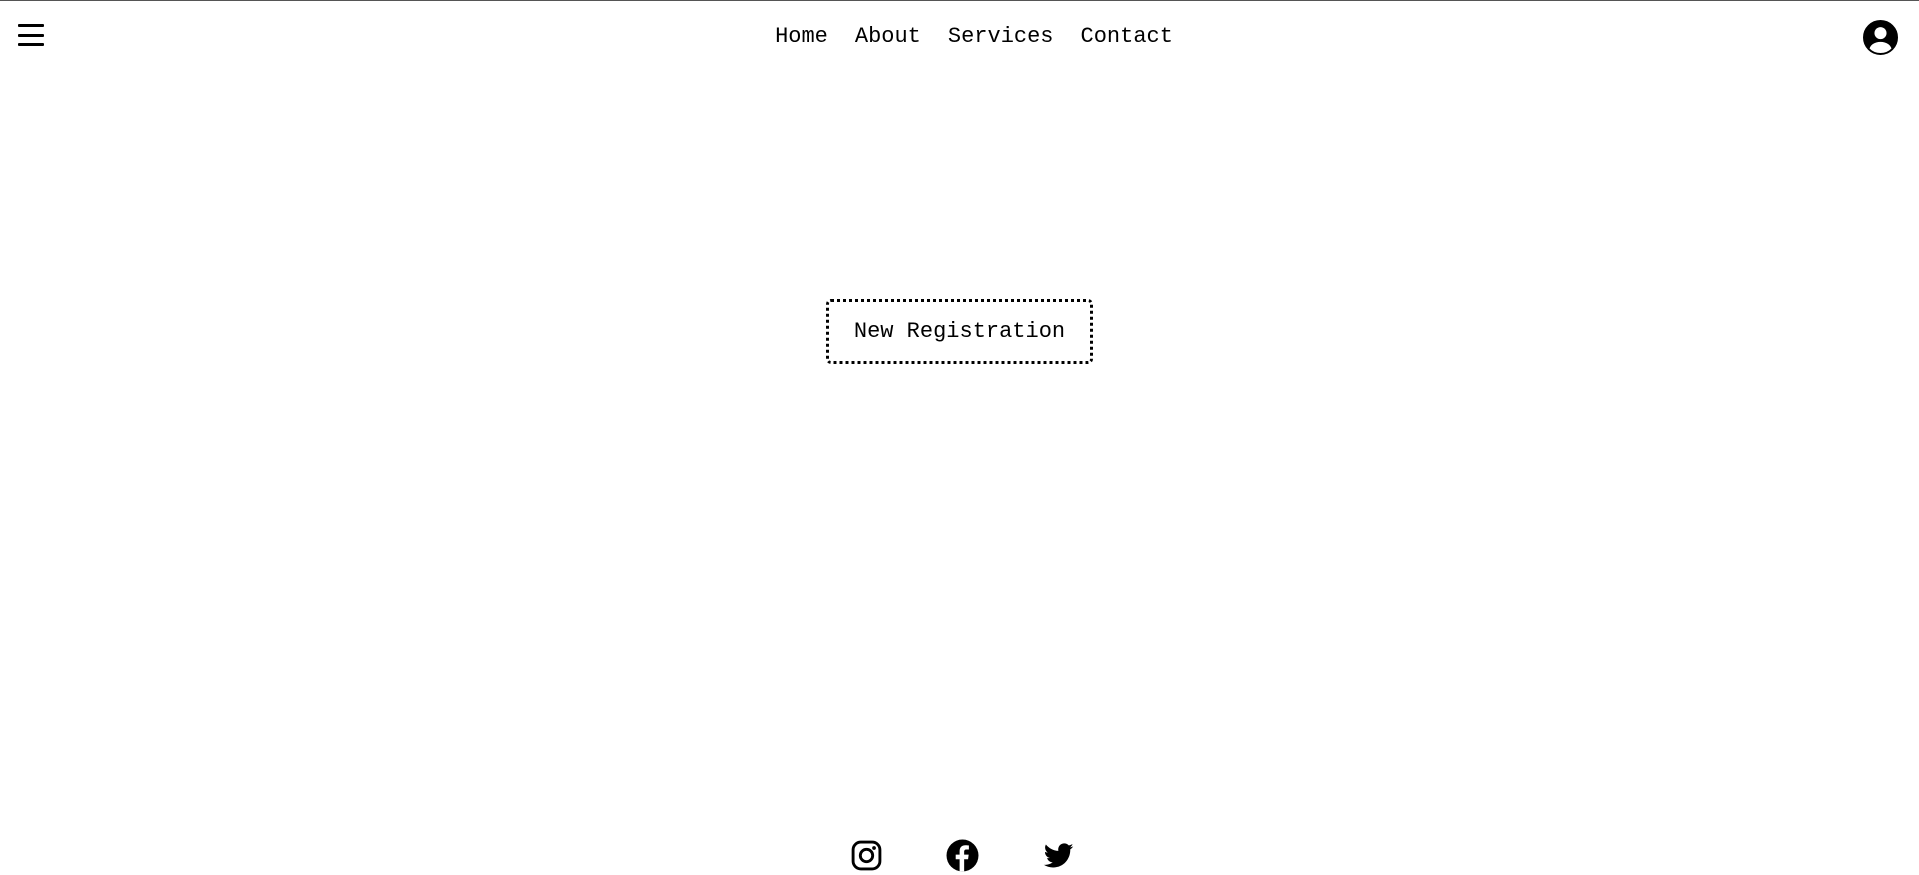 The image size is (1919, 875). Describe the element at coordinates (1127, 37) in the screenshot. I see `nav-link-contact: Contact` at that location.